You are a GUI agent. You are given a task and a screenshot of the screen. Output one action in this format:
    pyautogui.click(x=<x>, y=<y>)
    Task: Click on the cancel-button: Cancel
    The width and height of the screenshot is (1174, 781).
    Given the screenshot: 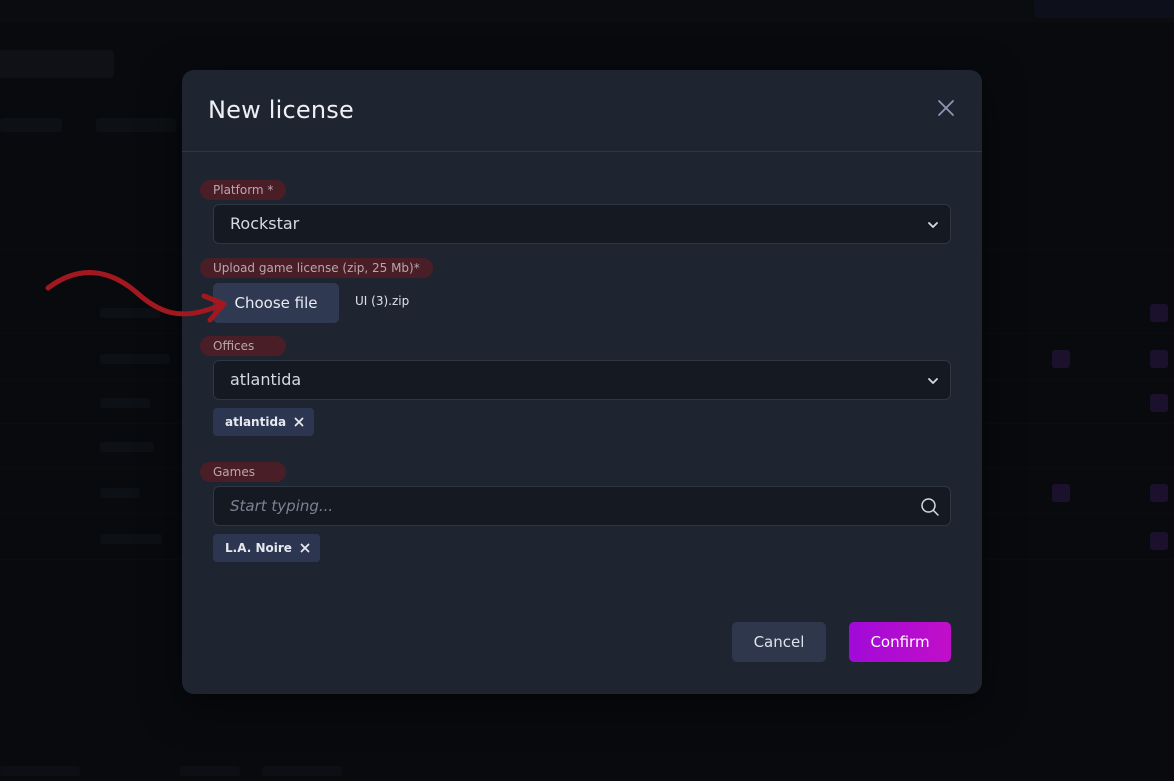 What is the action you would take?
    pyautogui.click(x=779, y=642)
    